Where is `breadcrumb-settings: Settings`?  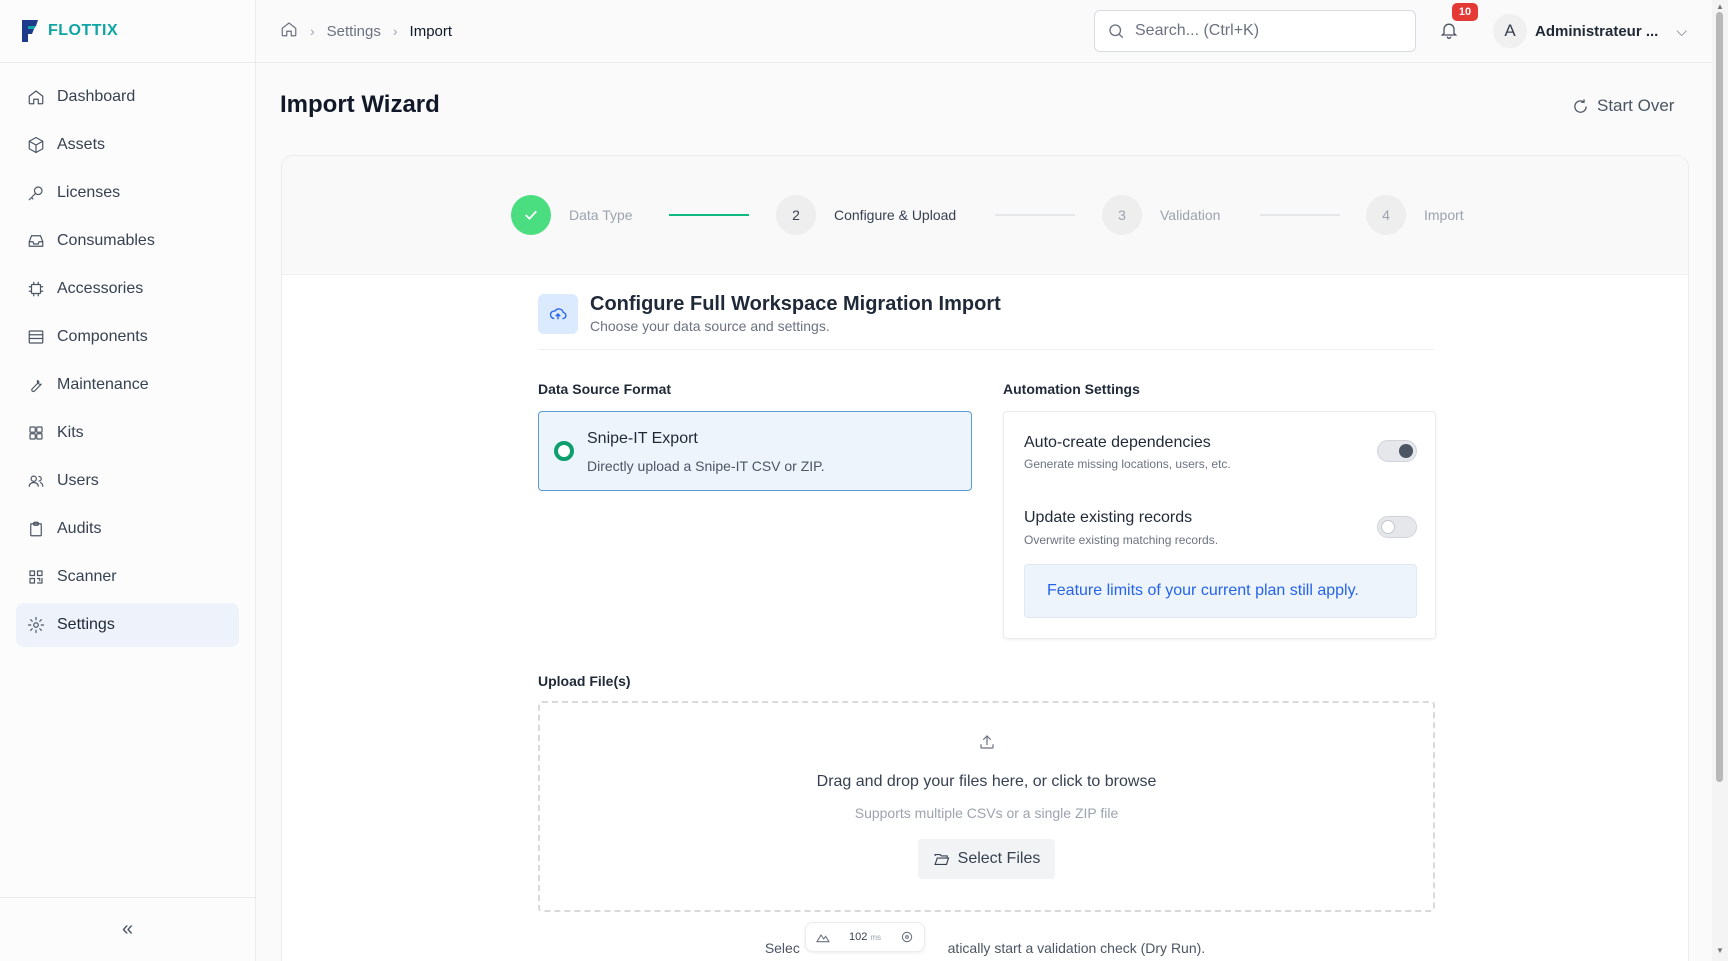
breadcrumb-settings: Settings is located at coordinates (354, 31).